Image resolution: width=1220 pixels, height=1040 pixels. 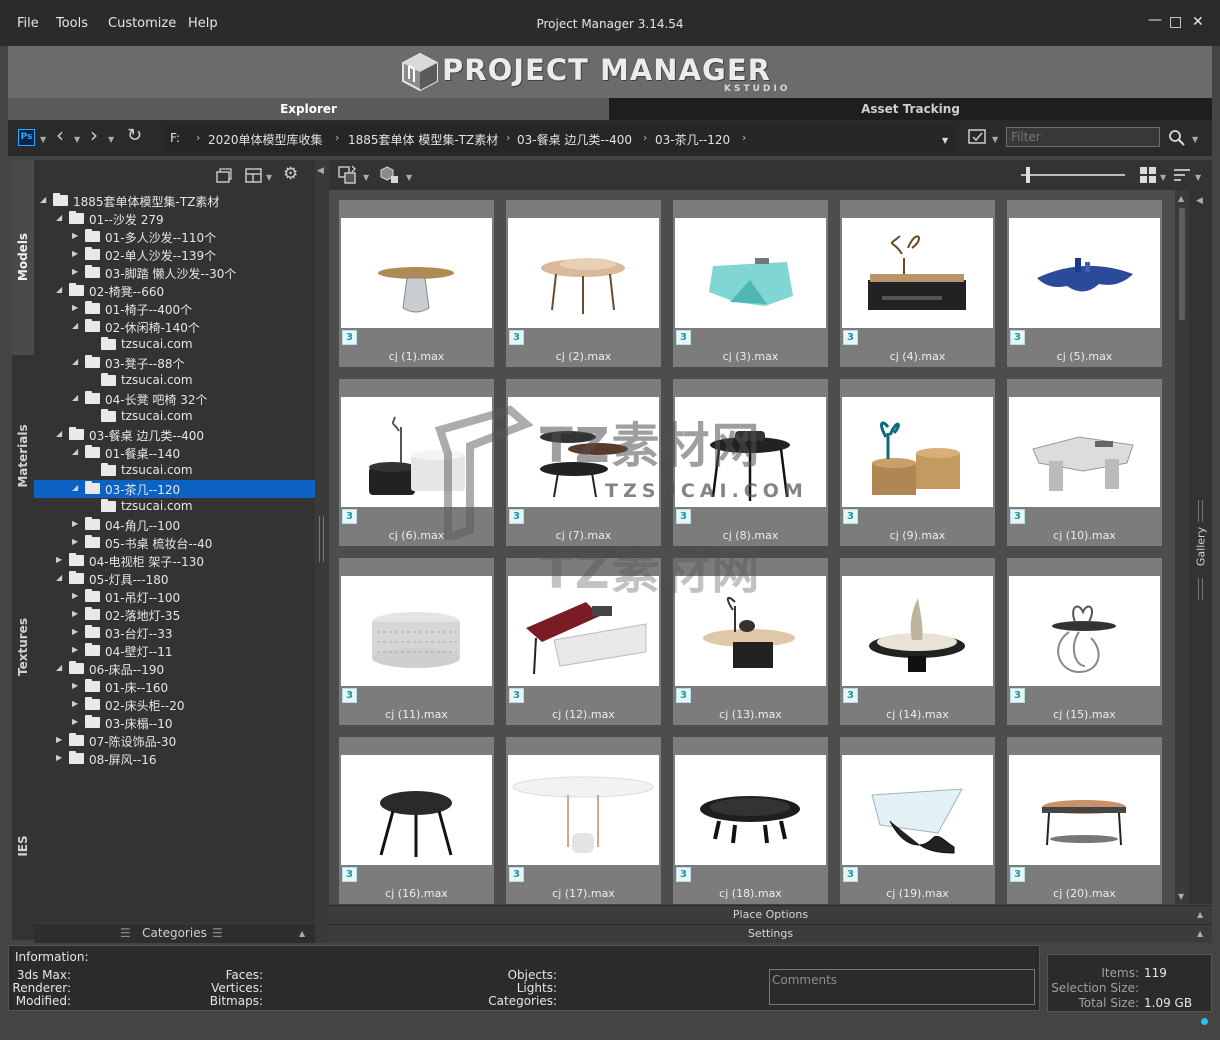 I want to click on gallery-item: 3 cj (13).max, so click(x=750, y=641).